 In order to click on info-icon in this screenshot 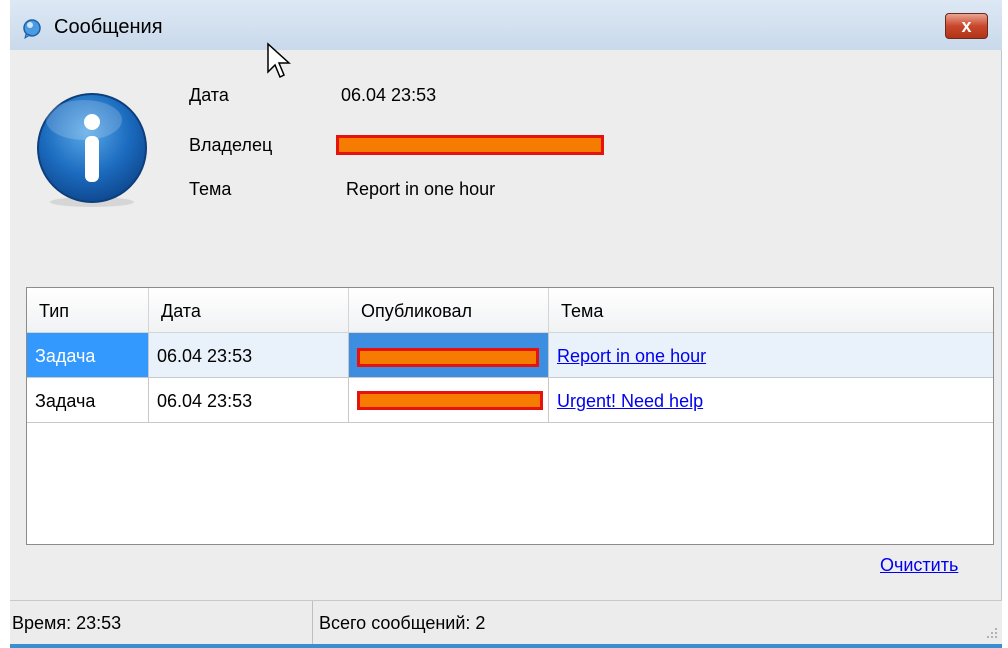, I will do `click(92, 150)`.